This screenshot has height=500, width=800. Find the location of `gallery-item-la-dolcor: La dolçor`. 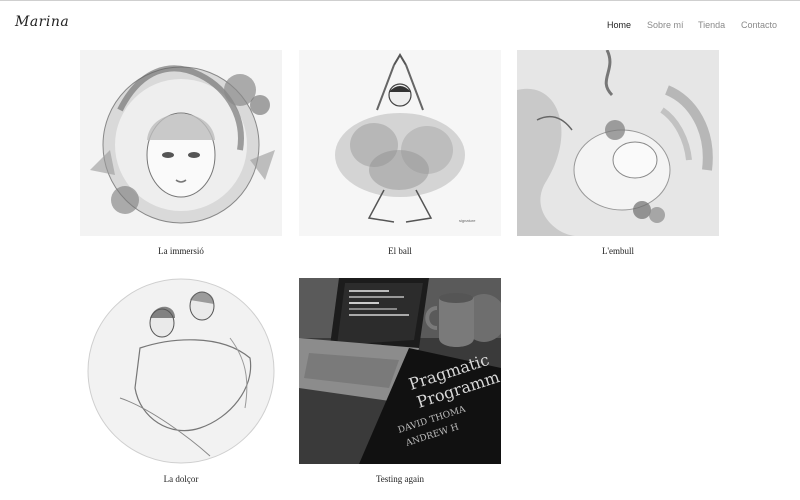

gallery-item-la-dolcor: La dolçor is located at coordinates (181, 381).